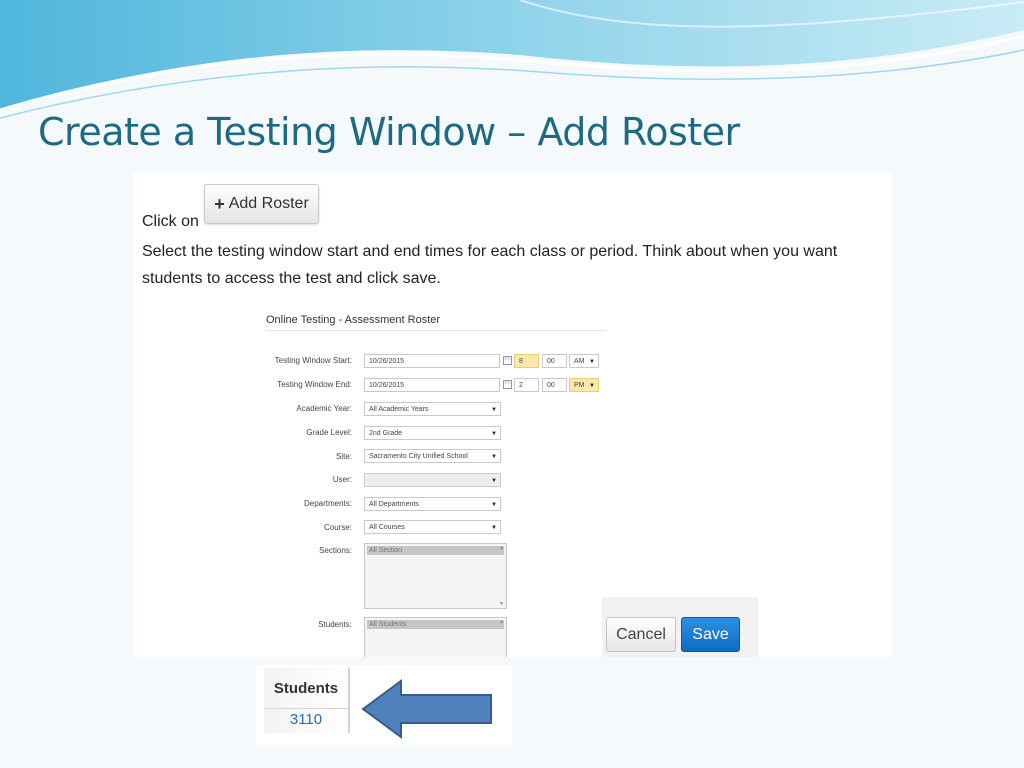  Describe the element at coordinates (435, 624) in the screenshot. I see `students-option: All Students` at that location.